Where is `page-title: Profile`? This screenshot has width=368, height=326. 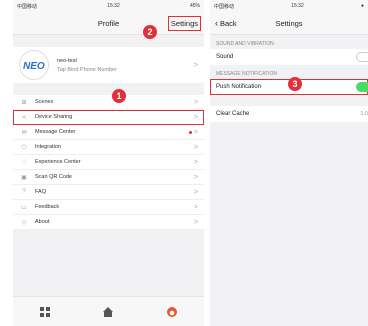 page-title: Profile is located at coordinates (108, 23).